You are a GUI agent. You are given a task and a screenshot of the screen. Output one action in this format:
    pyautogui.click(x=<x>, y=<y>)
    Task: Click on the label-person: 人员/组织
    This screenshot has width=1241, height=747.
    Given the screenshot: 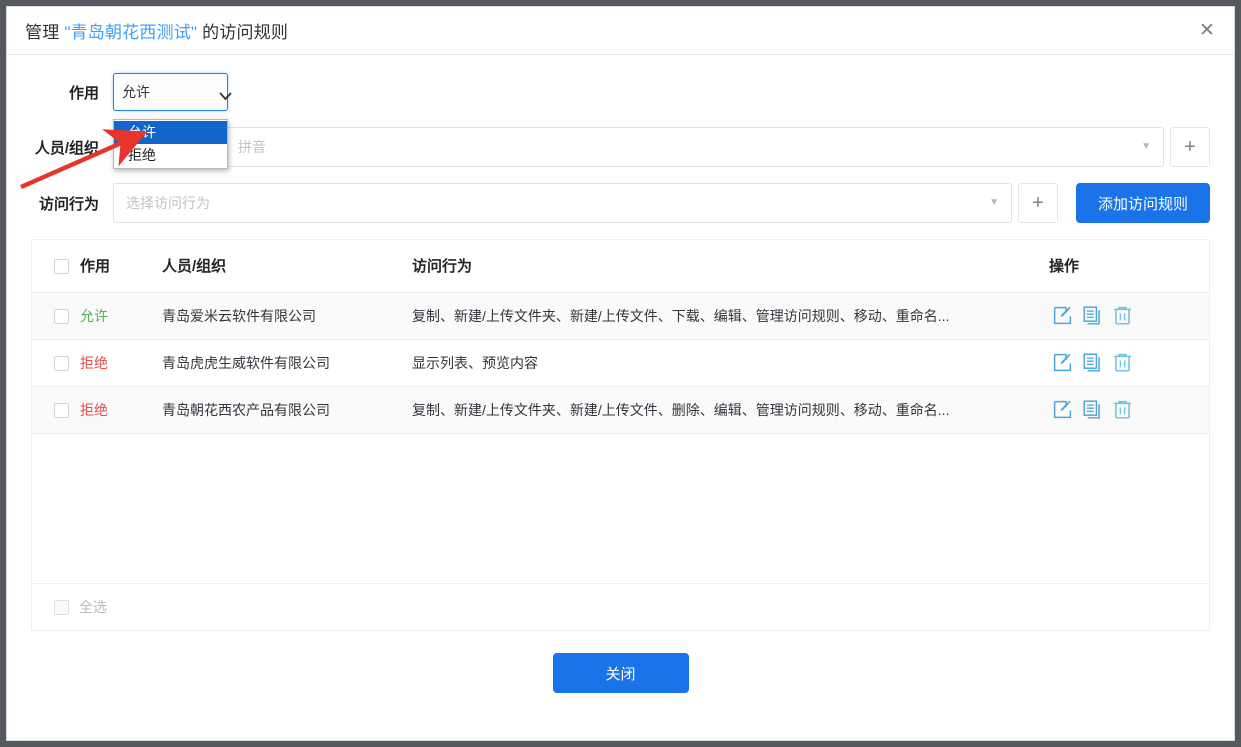 What is the action you would take?
    pyautogui.click(x=66, y=148)
    